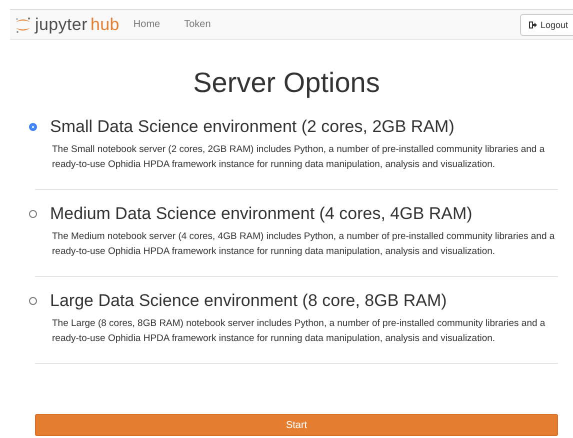  I want to click on option-description: The Large (8 cores, 8GB RAM) notebook server includes Python, a number of pre-installed community libraries and a ready-to-use Ophidia HPDA framework instance for running data manipulation, analysis and visualization., so click(299, 331).